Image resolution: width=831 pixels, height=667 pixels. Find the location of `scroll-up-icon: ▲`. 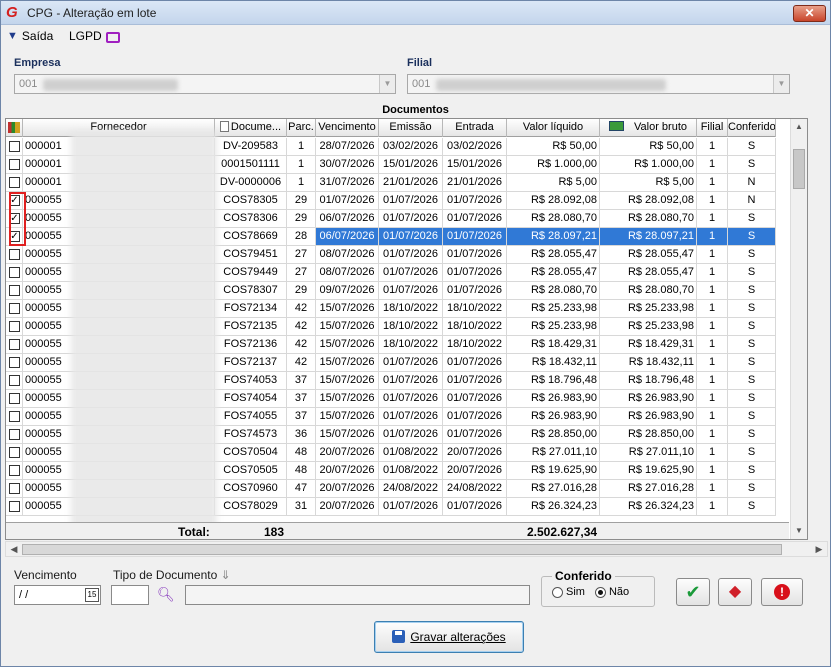

scroll-up-icon: ▲ is located at coordinates (799, 127).